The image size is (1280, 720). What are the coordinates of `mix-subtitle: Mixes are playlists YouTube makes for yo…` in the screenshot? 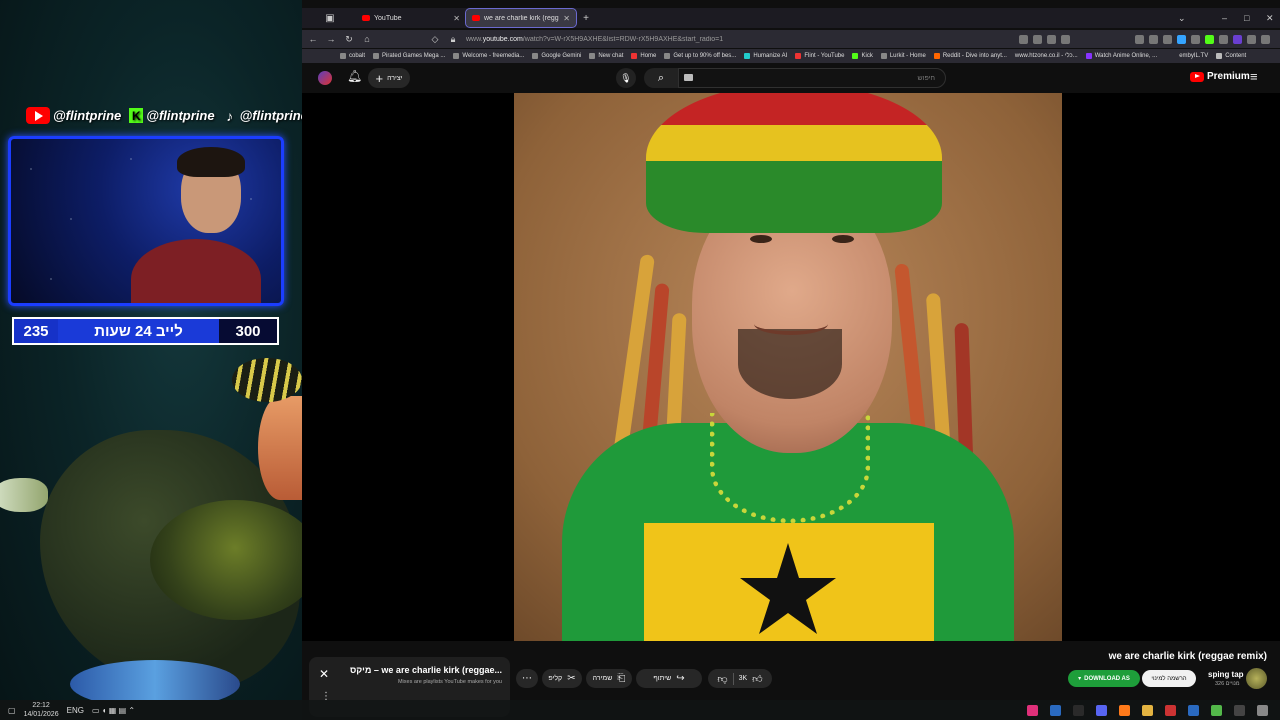 It's located at (449, 682).